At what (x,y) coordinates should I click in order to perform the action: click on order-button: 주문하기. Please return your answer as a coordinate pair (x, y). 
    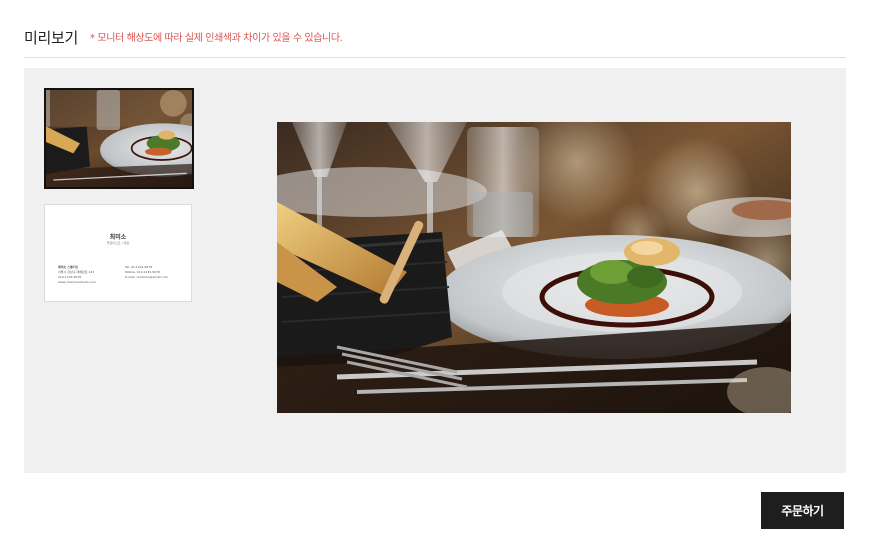
    Looking at the image, I should click on (802, 510).